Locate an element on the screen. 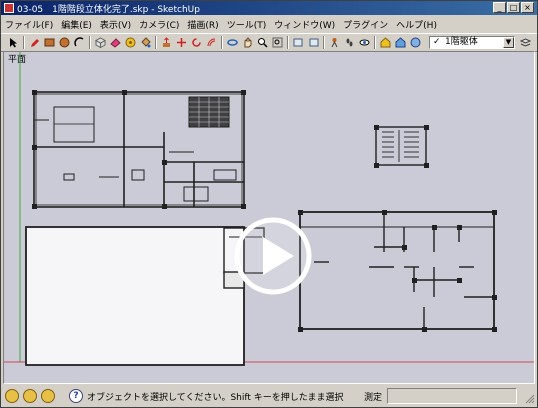 The width and height of the screenshot is (538, 408). chevron-down-icon: ▼ is located at coordinates (508, 42).